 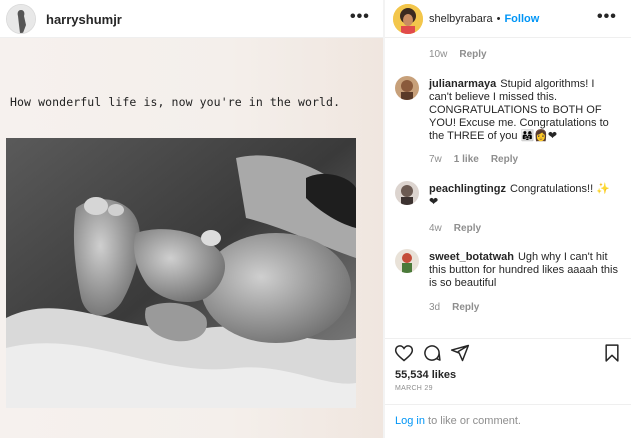 What do you see at coordinates (438, 54) in the screenshot?
I see `comment-time: 10w` at bounding box center [438, 54].